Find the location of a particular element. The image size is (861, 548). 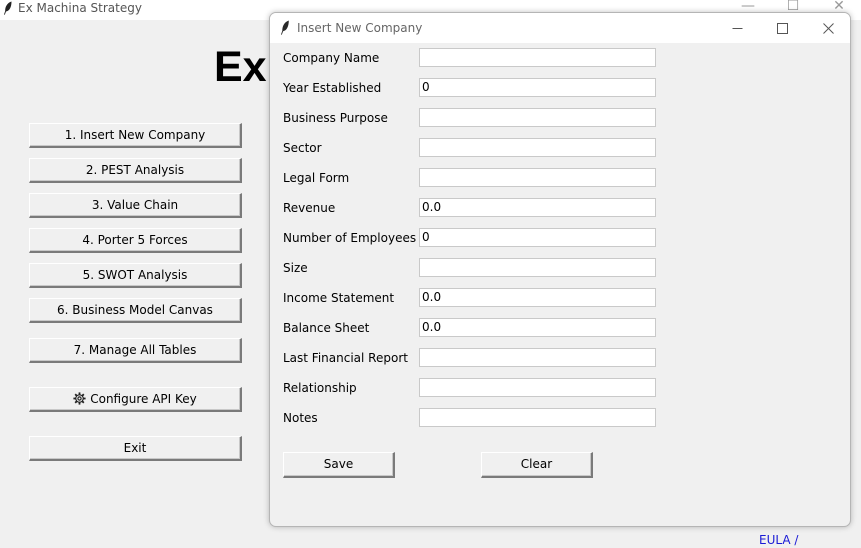

clear-button: Clear is located at coordinates (537, 465).